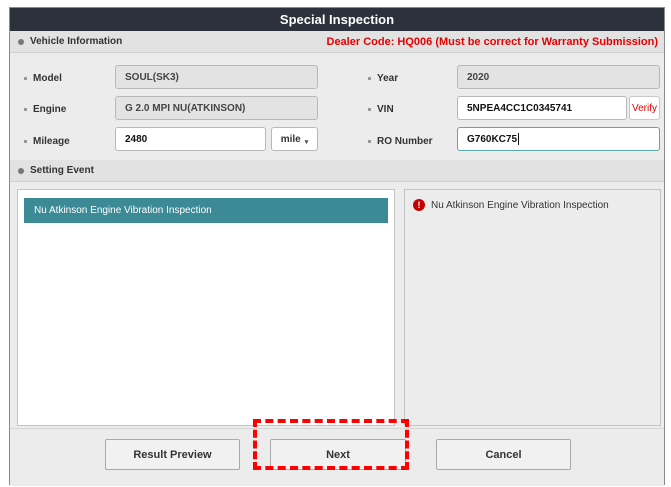 This screenshot has height=487, width=671. What do you see at coordinates (43, 78) in the screenshot?
I see `model-label: Model` at bounding box center [43, 78].